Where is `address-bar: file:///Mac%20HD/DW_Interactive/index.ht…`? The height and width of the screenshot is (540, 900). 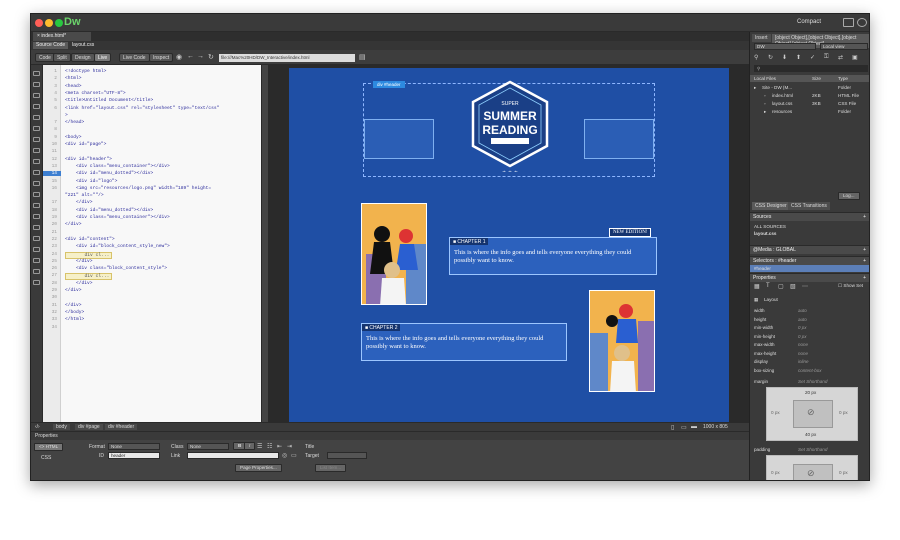 address-bar: file:///Mac%20HD/DW_Interactive/index.ht… is located at coordinates (287, 58).